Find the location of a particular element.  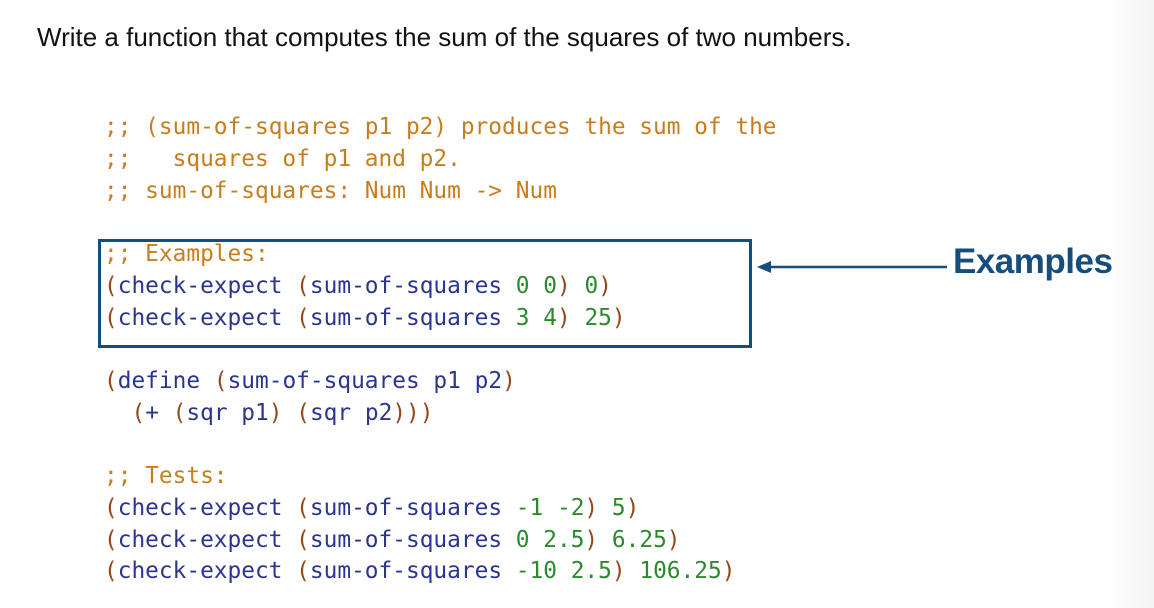

tests-header: ;; Tests: is located at coordinates (166, 476).